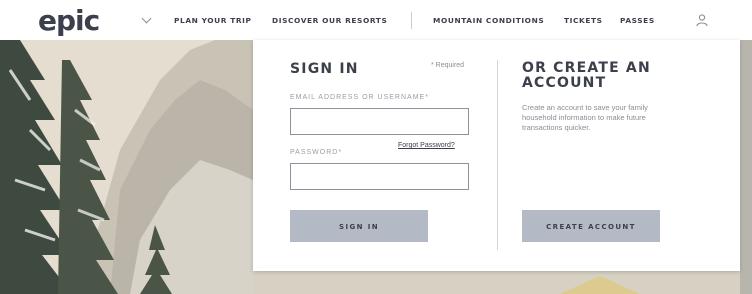 Image resolution: width=752 pixels, height=294 pixels. I want to click on nav-separator, so click(411, 20).